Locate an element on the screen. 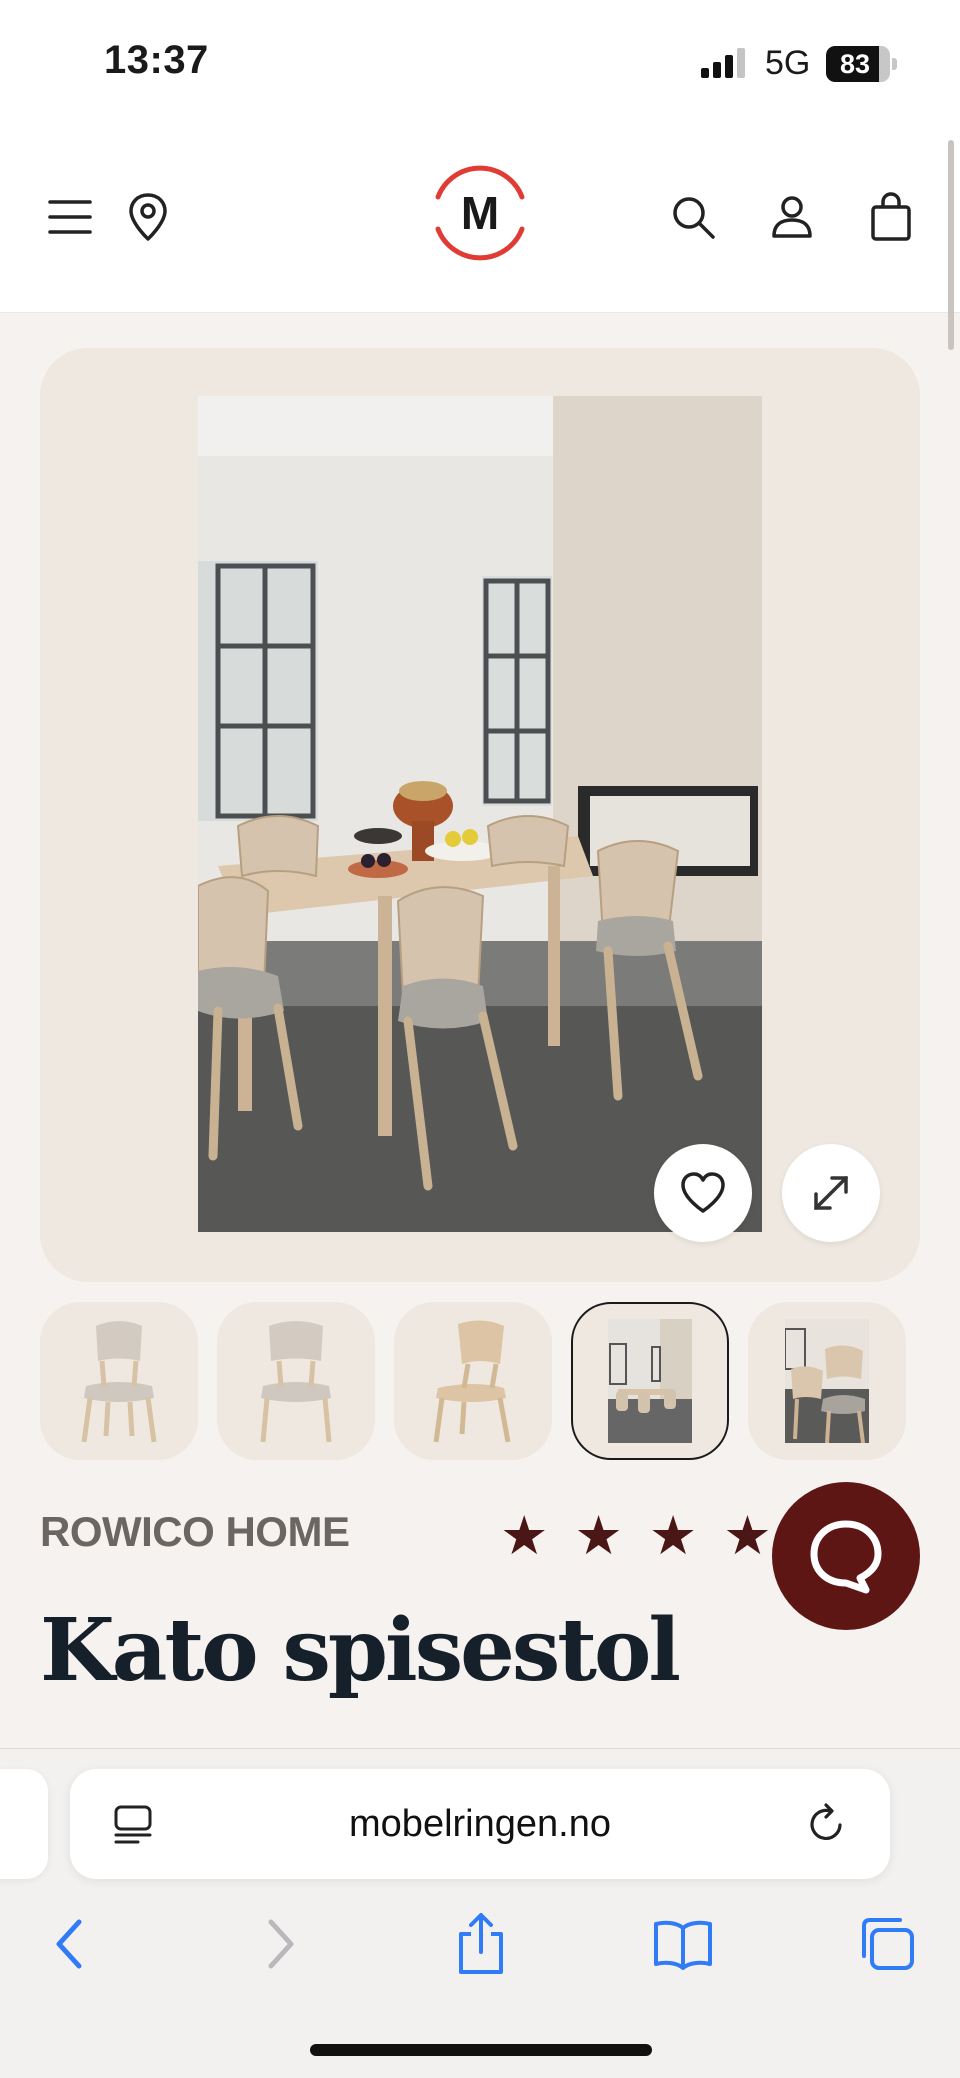 The image size is (960, 2078). site-header: M is located at coordinates (480, 219).